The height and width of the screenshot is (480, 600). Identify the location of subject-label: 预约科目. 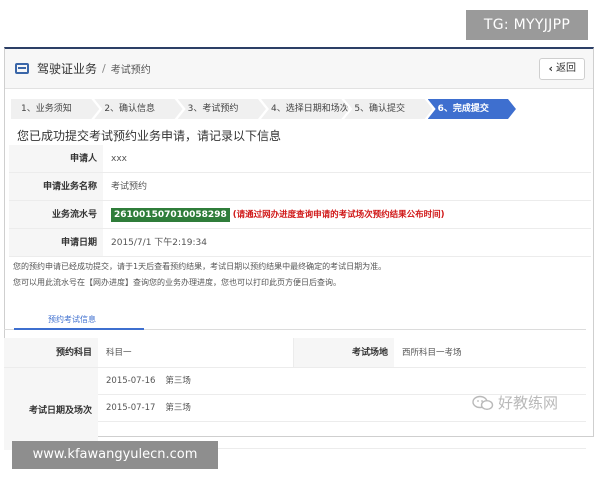
(51, 352).